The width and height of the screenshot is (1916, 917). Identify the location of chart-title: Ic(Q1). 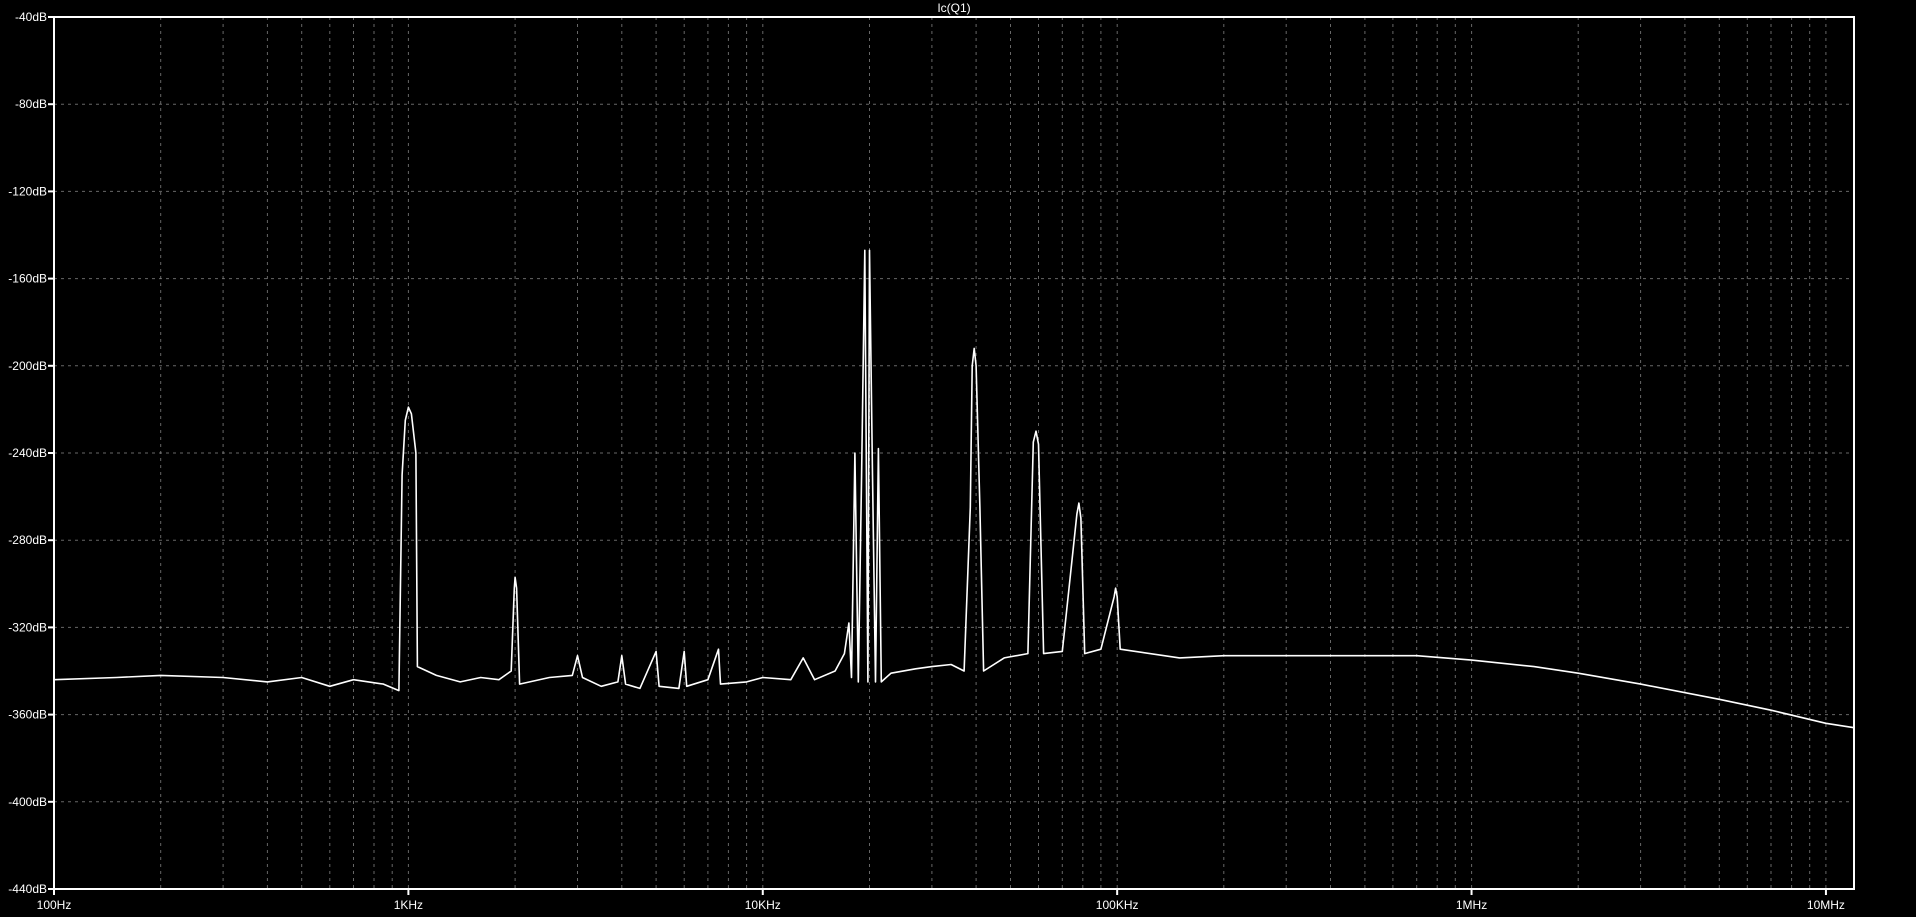
(953, 8).